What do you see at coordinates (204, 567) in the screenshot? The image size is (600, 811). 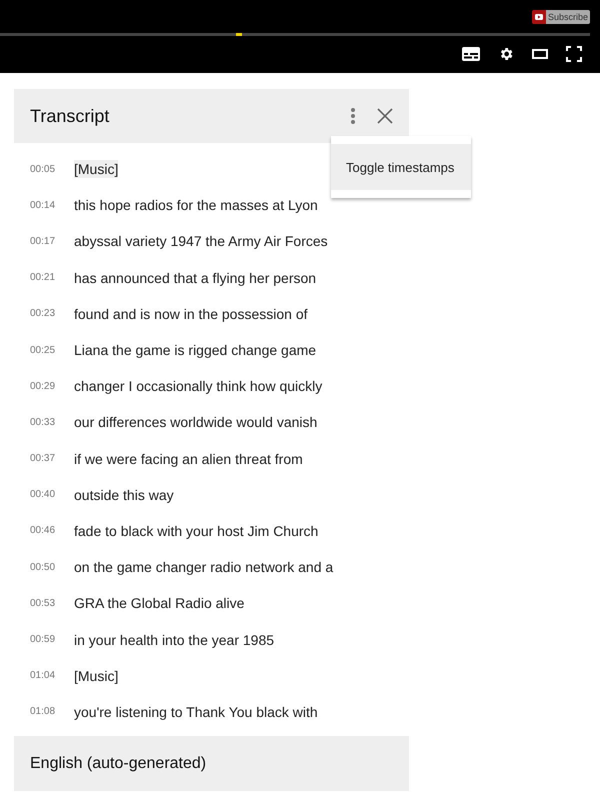 I see `transcript-line: on the game changer radio network and a` at bounding box center [204, 567].